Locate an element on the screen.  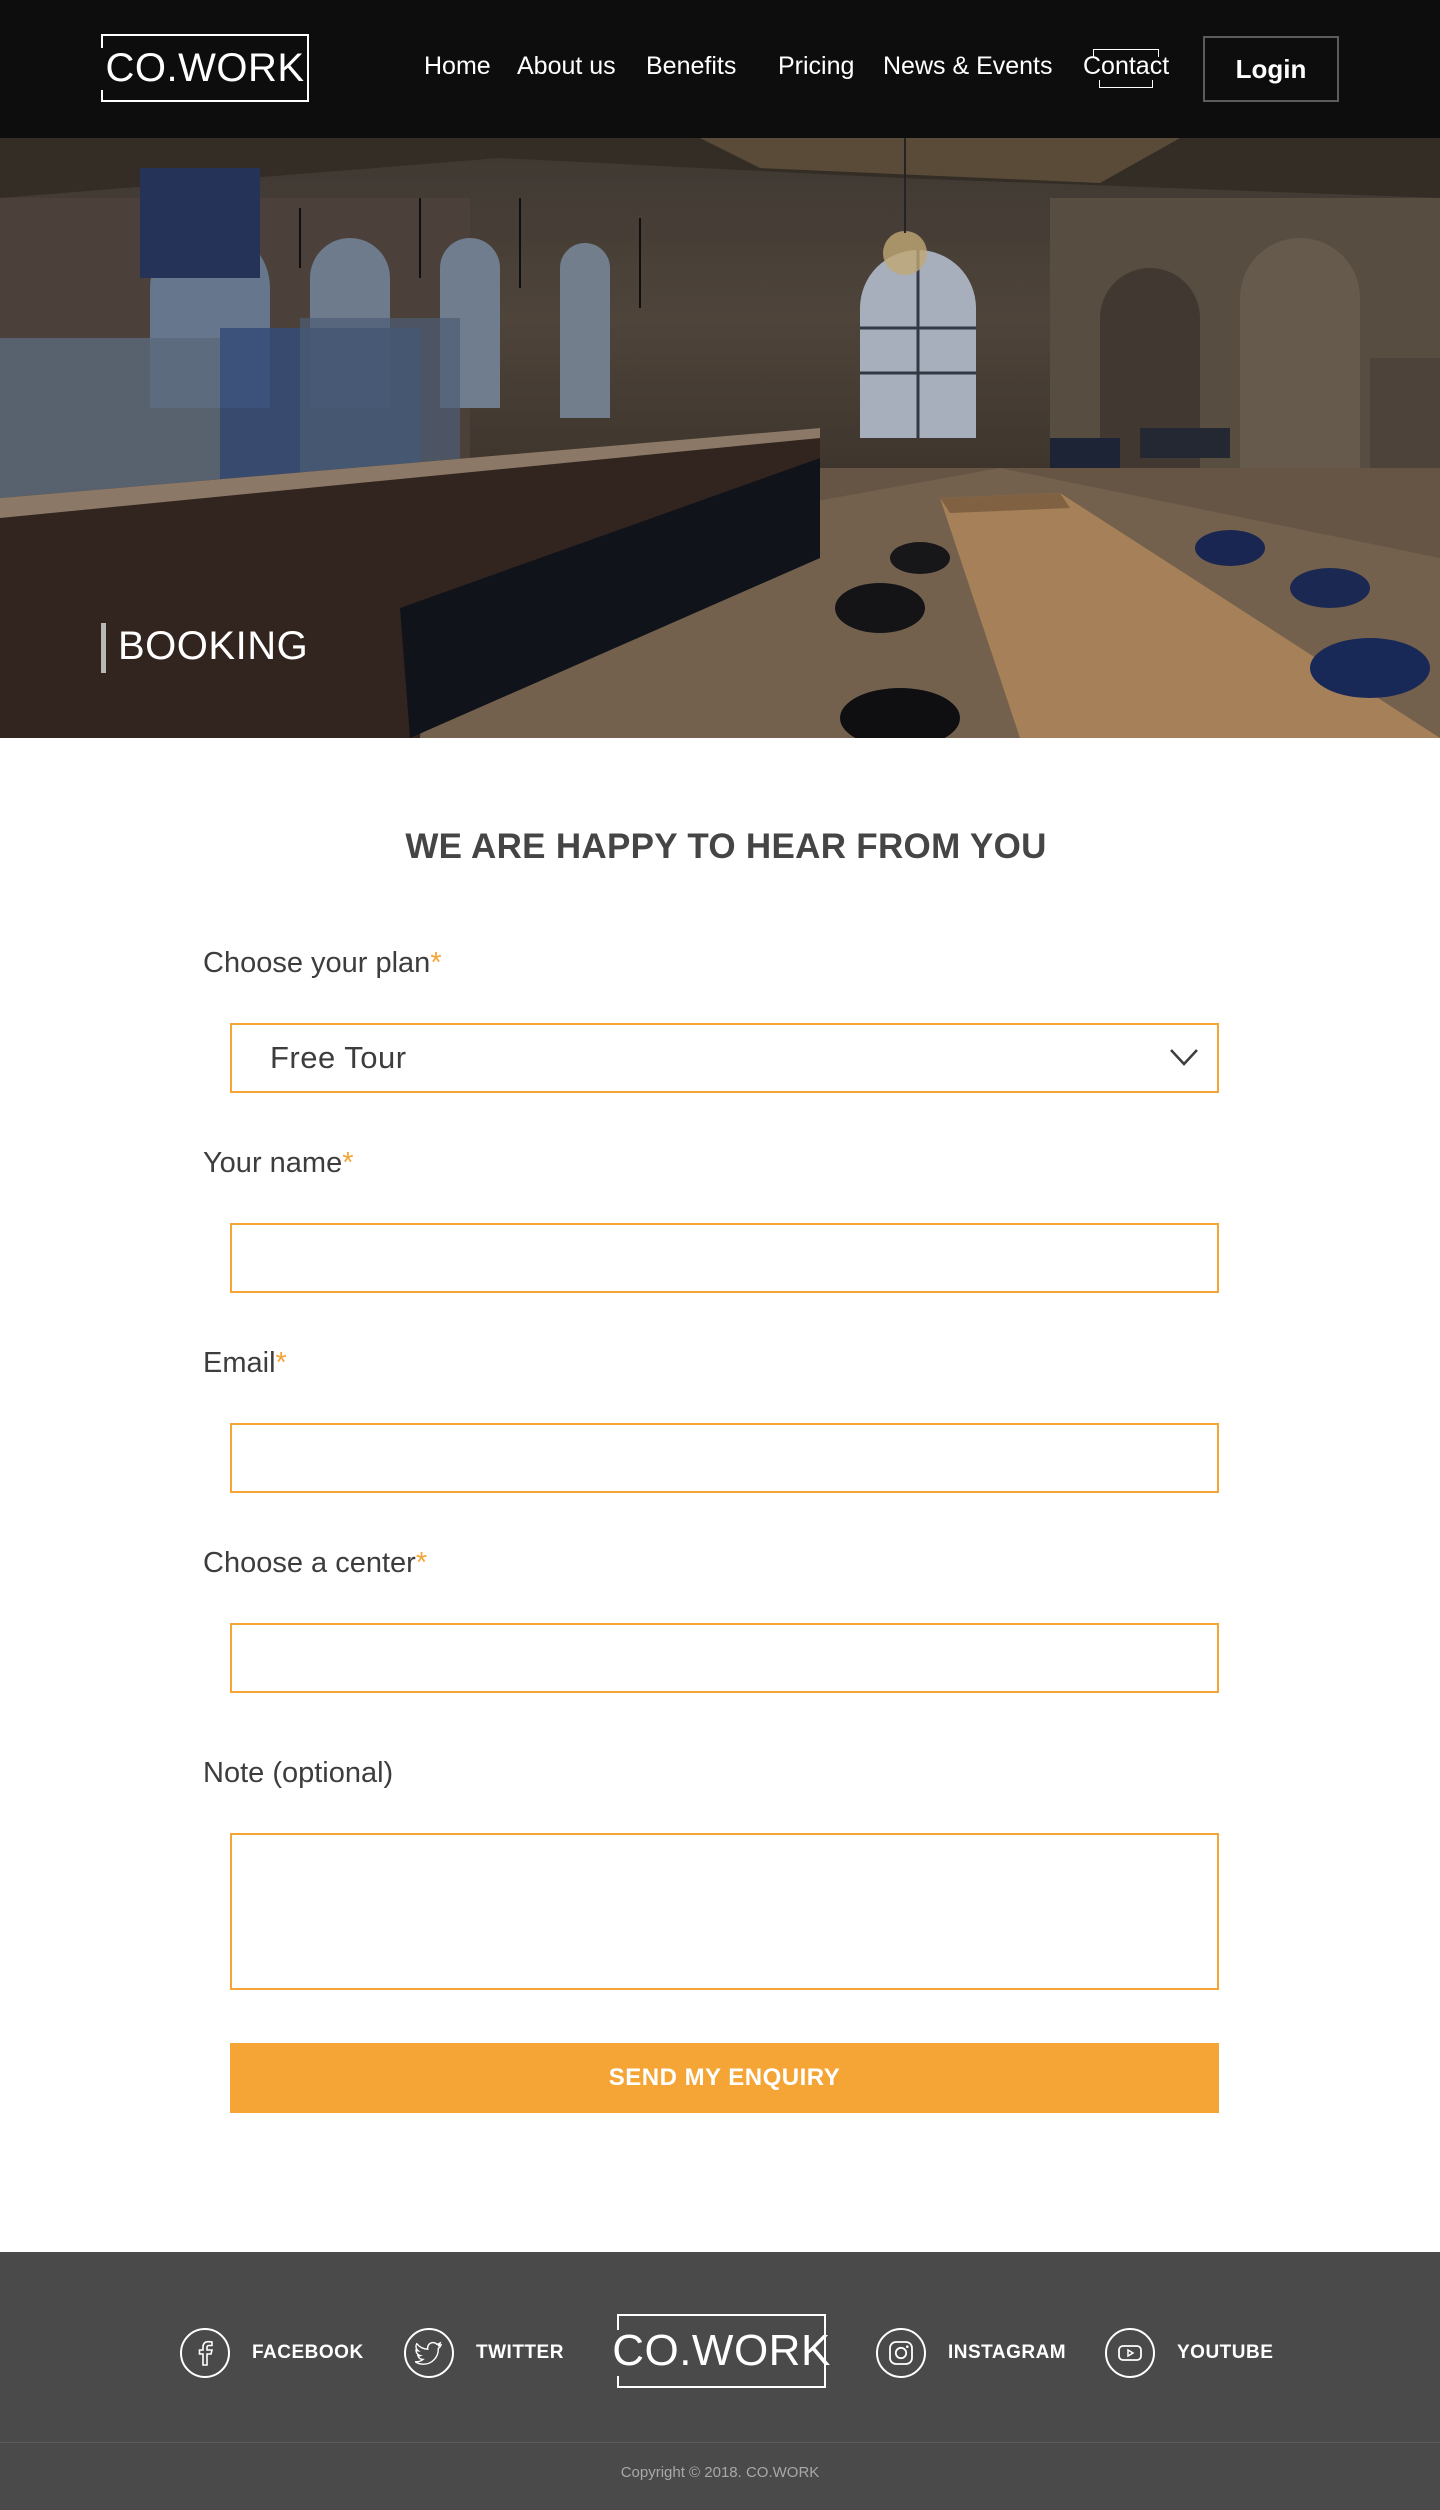
nav-contact-label: Contact is located at coordinates (1126, 66).